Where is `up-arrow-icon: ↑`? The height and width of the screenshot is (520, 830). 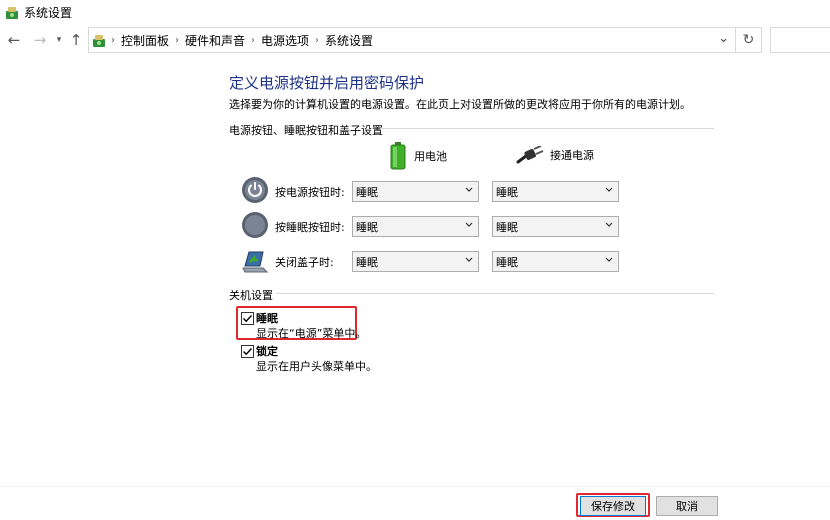
up-arrow-icon: ↑ is located at coordinates (76, 40).